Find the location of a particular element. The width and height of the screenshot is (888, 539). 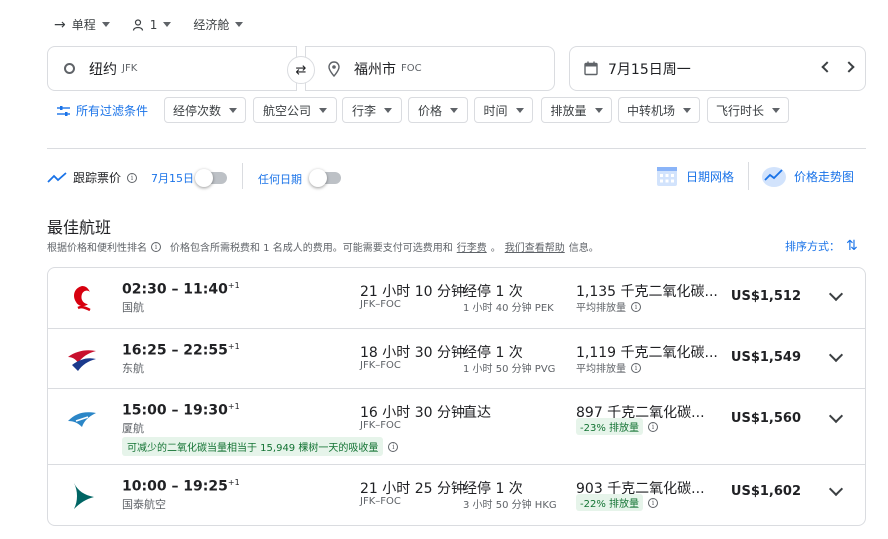

filter-chip-label: 航空公司 is located at coordinates (286, 110).